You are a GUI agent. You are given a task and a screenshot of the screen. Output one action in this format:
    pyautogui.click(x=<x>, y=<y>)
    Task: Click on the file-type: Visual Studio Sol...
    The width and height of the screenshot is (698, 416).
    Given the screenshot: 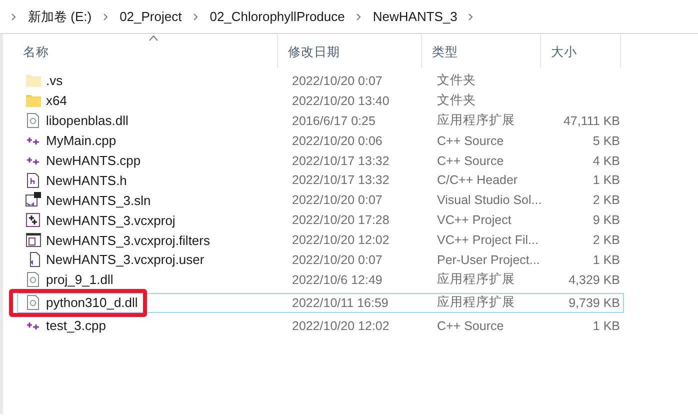 What is the action you would take?
    pyautogui.click(x=489, y=200)
    